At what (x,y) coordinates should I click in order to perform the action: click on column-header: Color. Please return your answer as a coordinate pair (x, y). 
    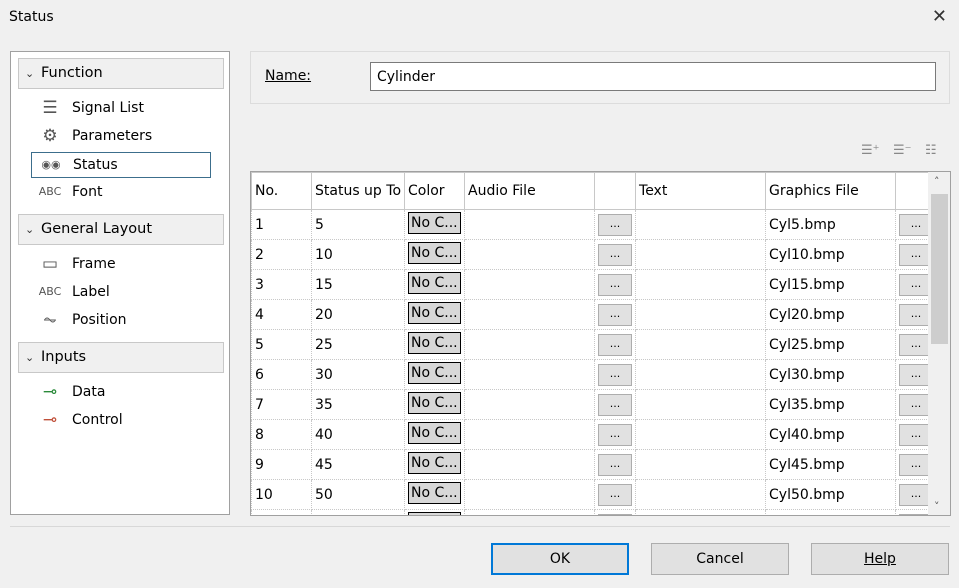
    Looking at the image, I should click on (435, 191).